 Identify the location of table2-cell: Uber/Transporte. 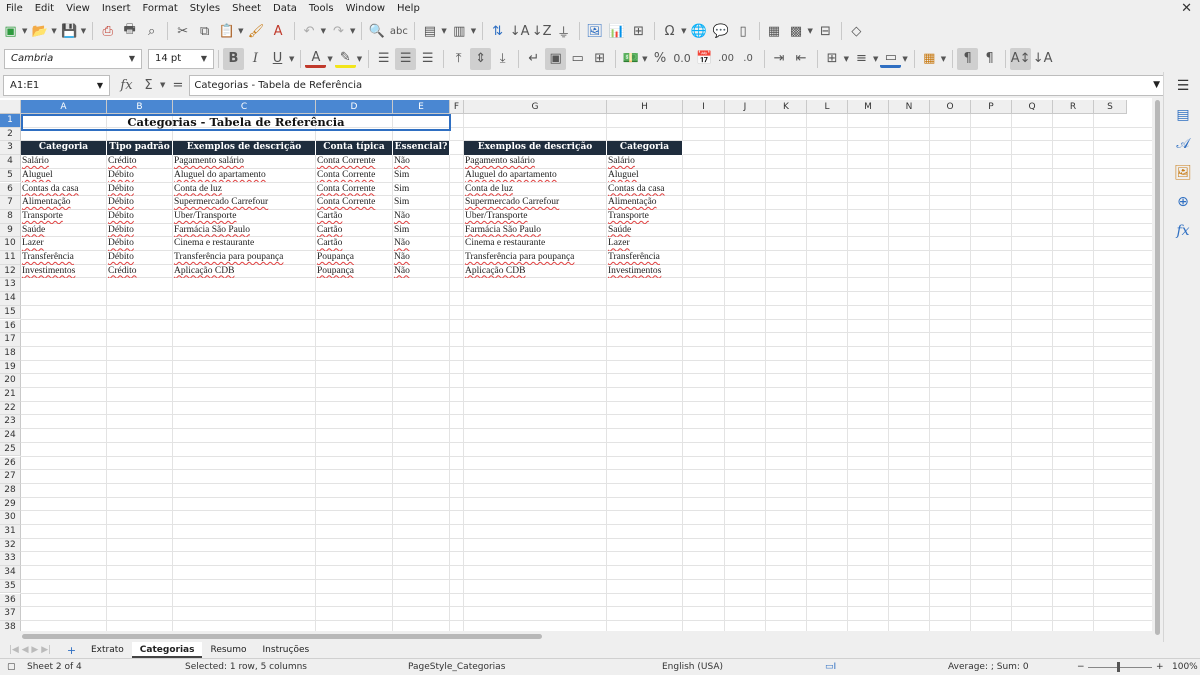
(535, 217).